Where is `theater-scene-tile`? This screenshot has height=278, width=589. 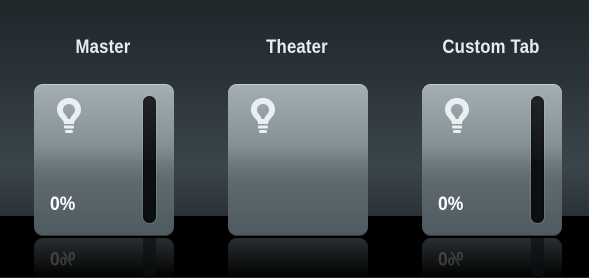
theater-scene-tile is located at coordinates (298, 160).